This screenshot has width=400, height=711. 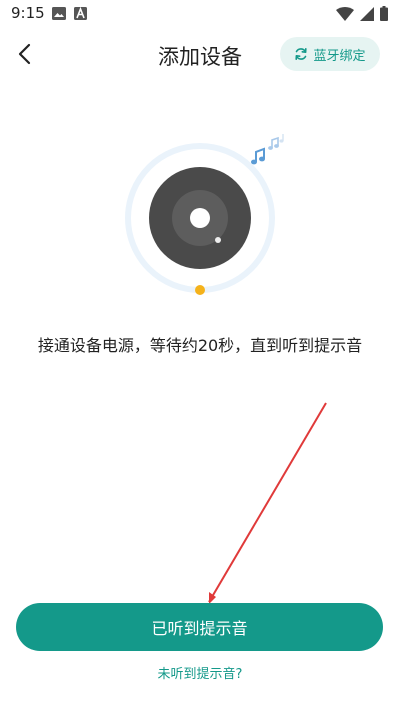 What do you see at coordinates (200, 345) in the screenshot?
I see `instruction-text: 接通设备电源，等待约20秒，直到听到提示音` at bounding box center [200, 345].